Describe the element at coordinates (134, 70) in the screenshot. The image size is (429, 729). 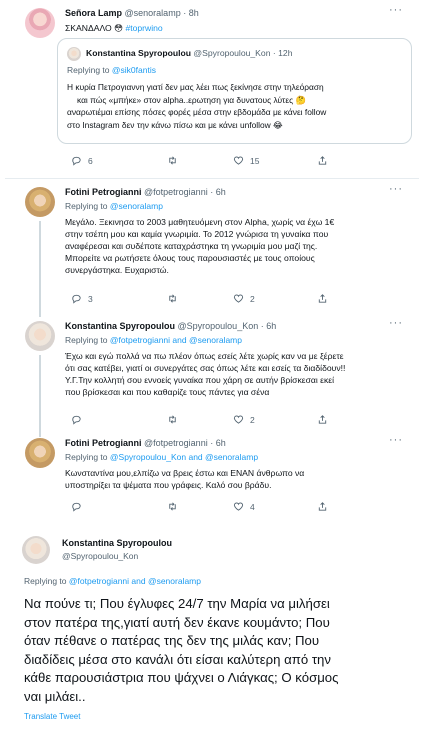
I see `mention-link: @sik0fantis` at that location.